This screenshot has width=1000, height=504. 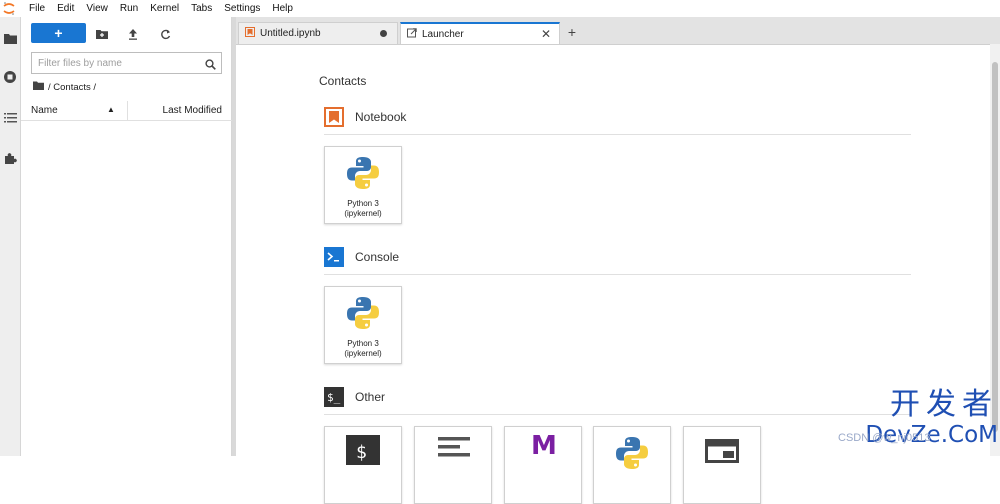 What do you see at coordinates (242, 8) in the screenshot?
I see `menu-settings: Settings` at bounding box center [242, 8].